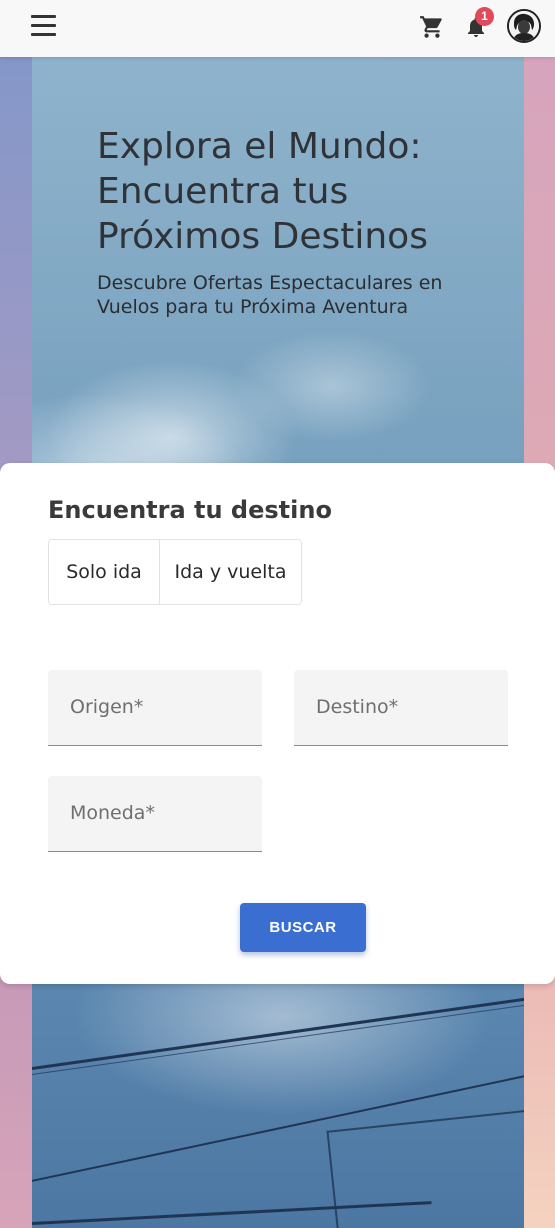 This screenshot has width=555, height=1228. I want to click on top-app-bar: 1, so click(277, 28).